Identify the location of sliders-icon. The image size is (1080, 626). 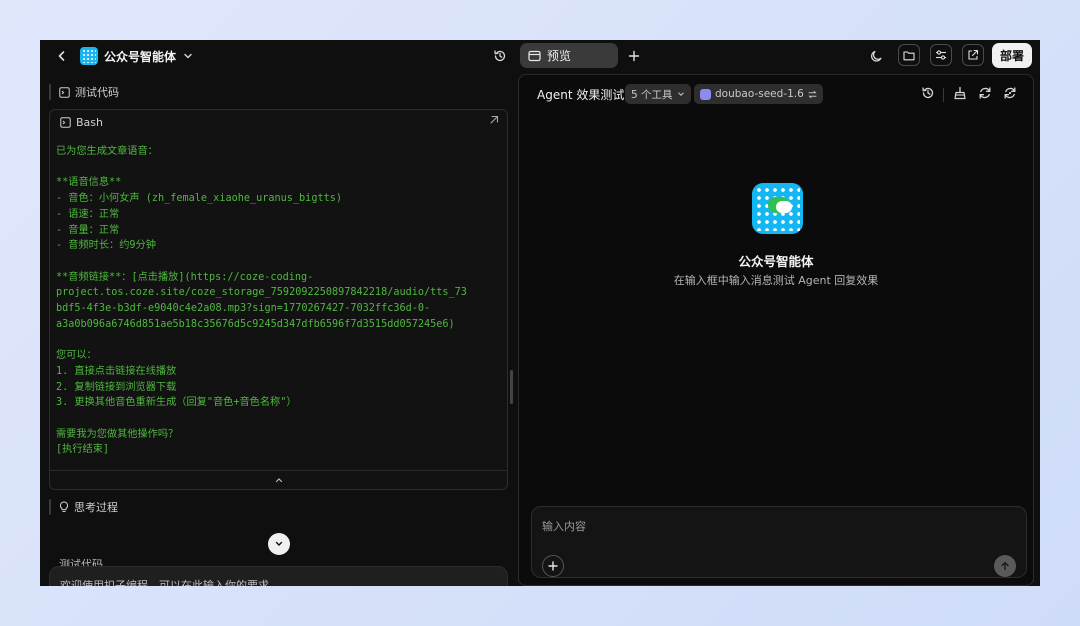
(941, 55).